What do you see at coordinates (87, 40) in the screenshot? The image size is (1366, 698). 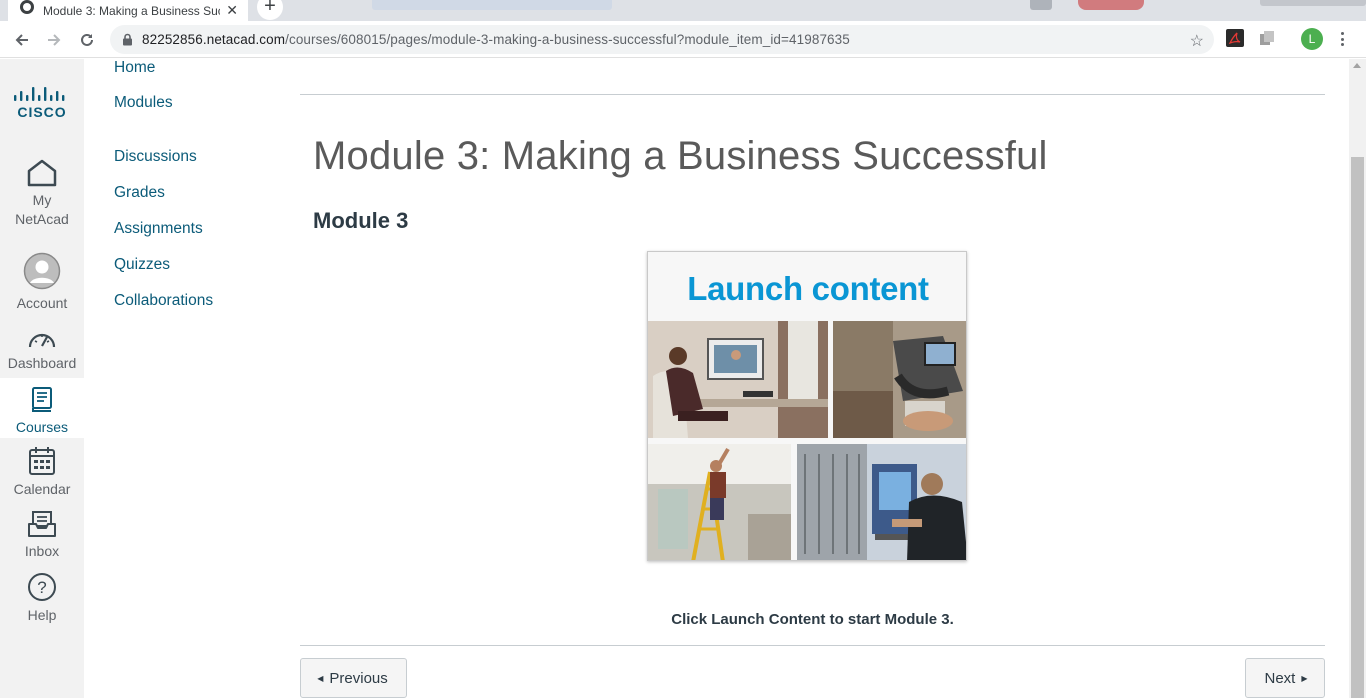 I see `reload-button` at bounding box center [87, 40].